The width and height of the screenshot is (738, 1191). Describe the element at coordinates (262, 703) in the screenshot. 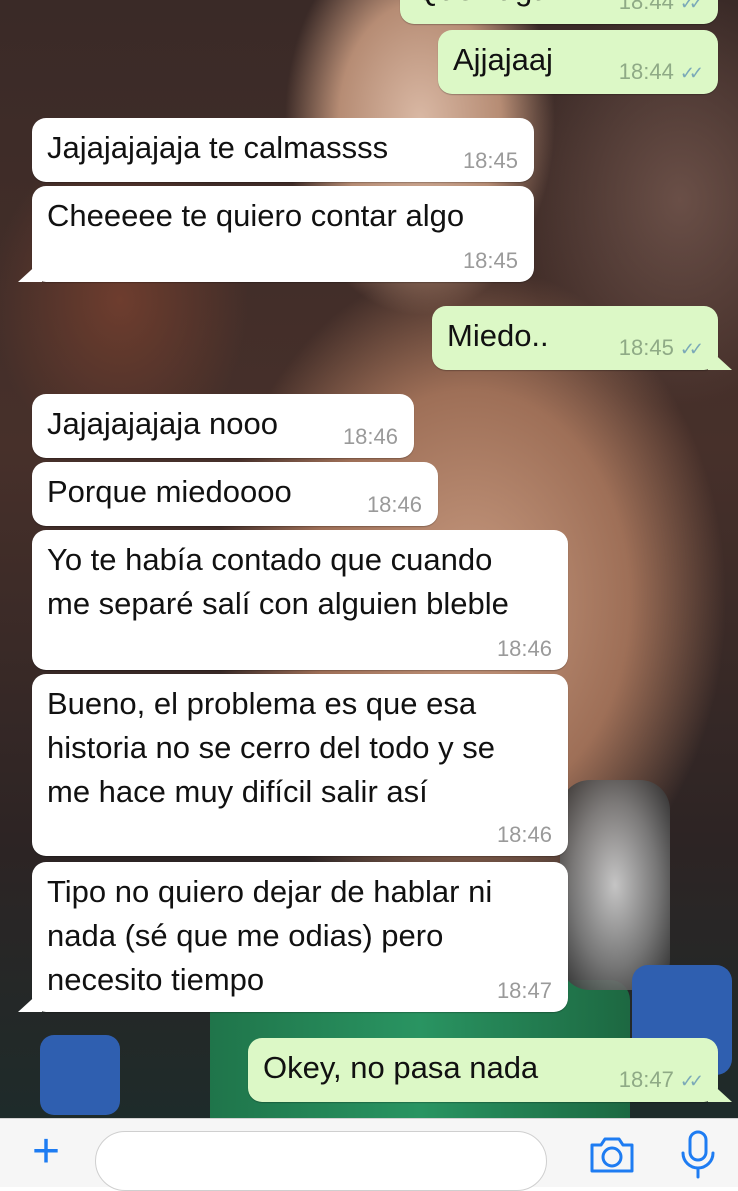

I see `message-text-line: Bueno, el problema es que esa` at that location.